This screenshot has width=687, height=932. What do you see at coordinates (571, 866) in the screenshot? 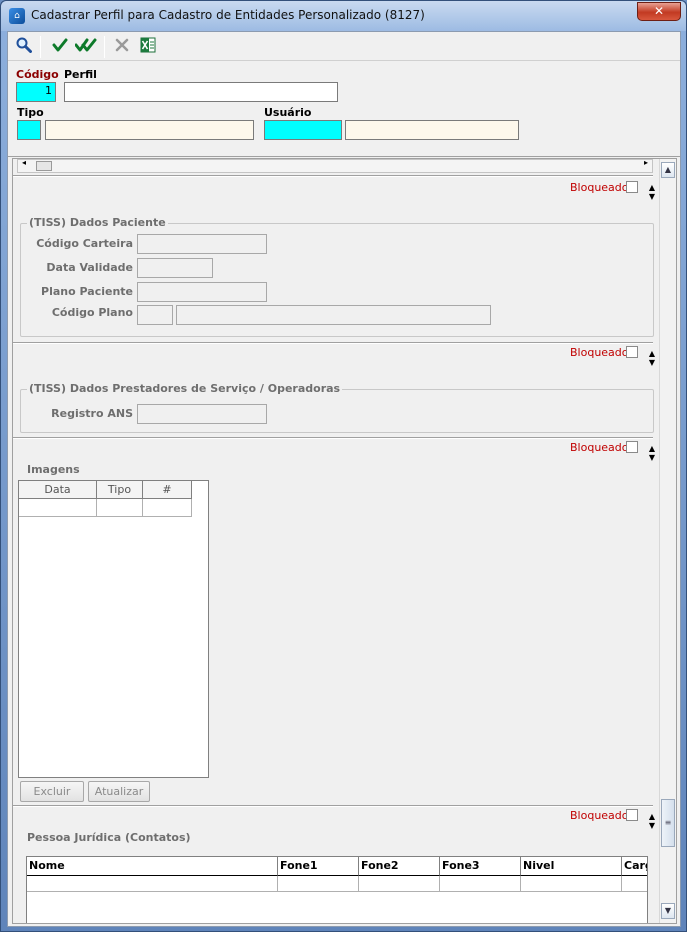
I see `contatos-col-nivel: Nivel` at bounding box center [571, 866].